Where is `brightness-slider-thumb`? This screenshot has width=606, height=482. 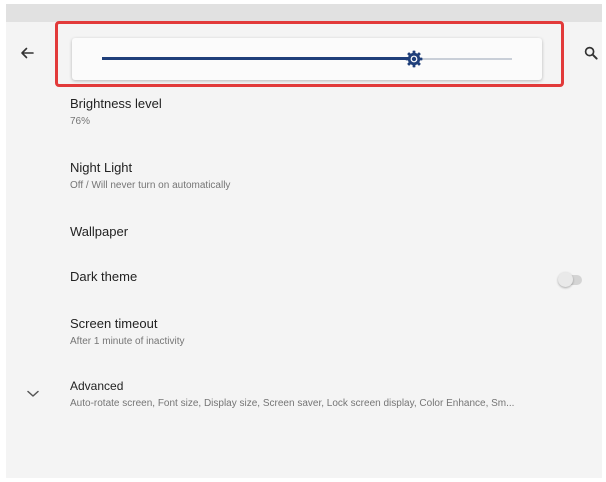
brightness-slider-thumb is located at coordinates (414, 59).